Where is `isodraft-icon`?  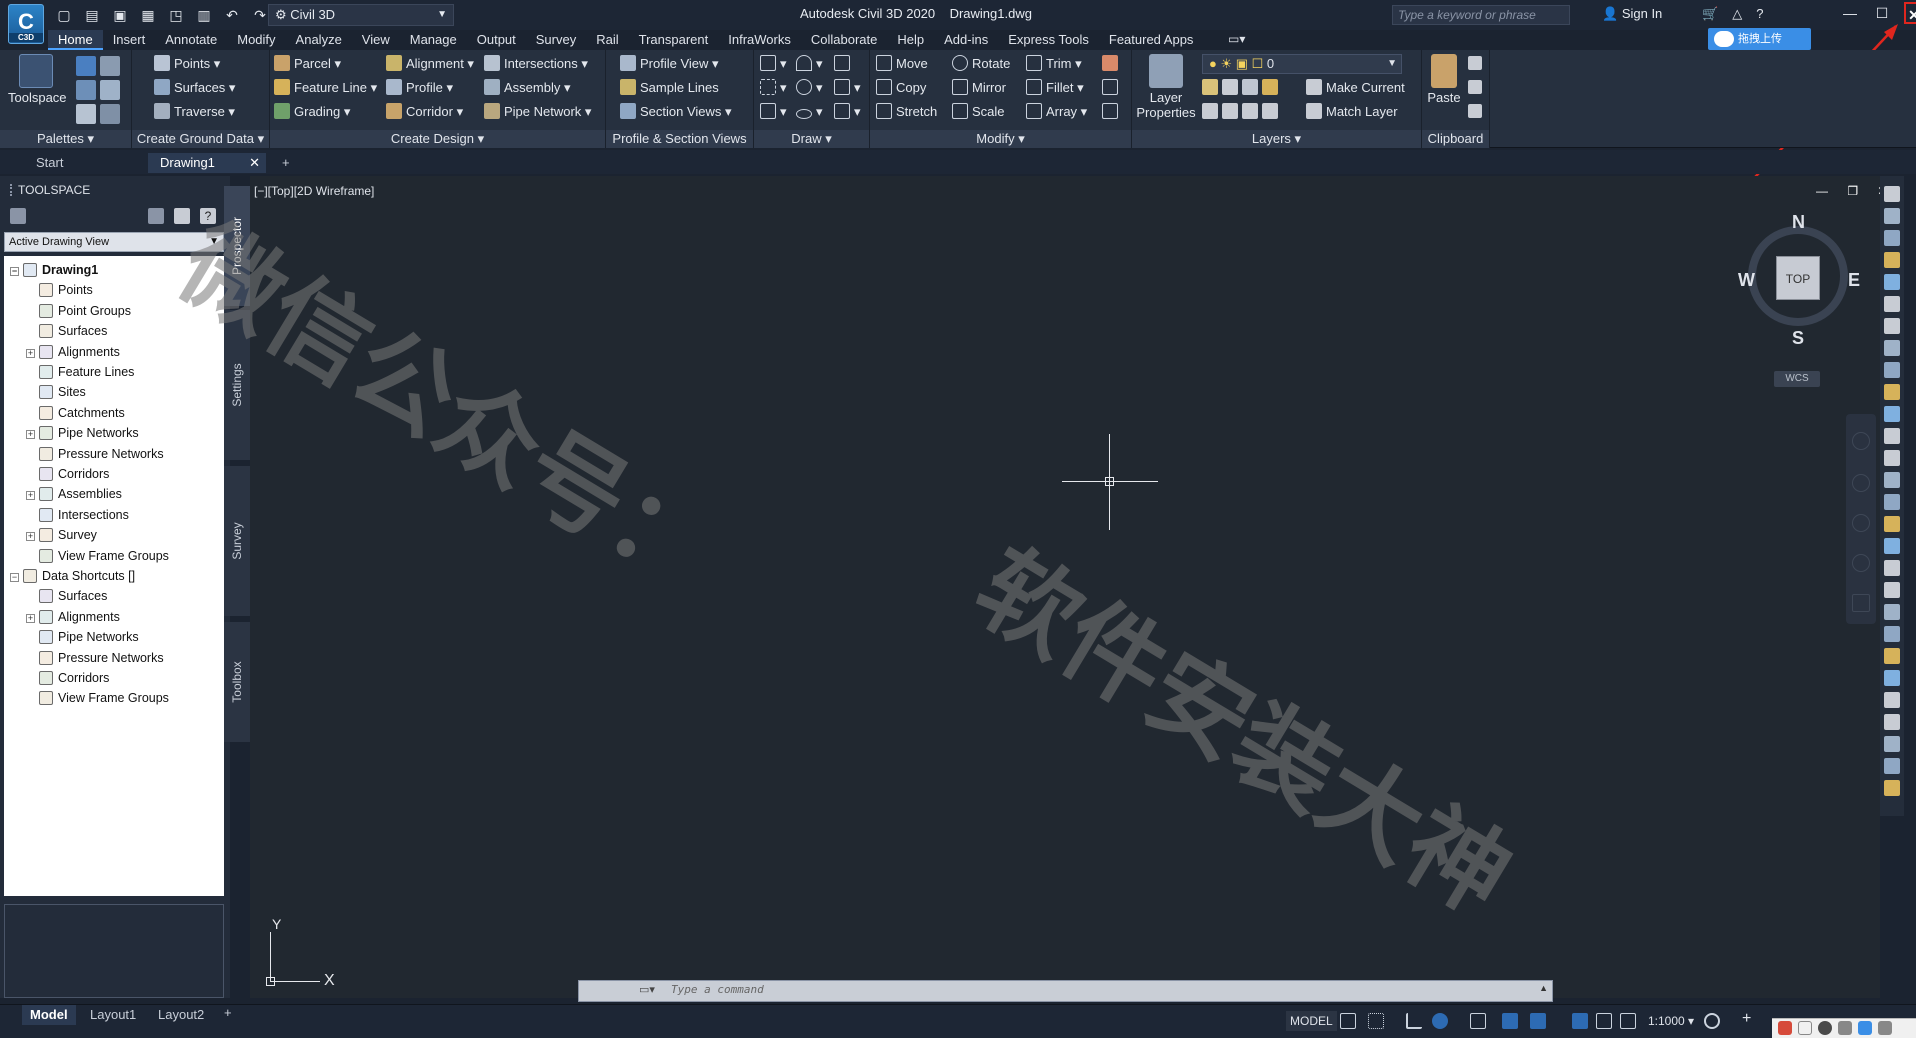 isodraft-icon is located at coordinates (1478, 1021).